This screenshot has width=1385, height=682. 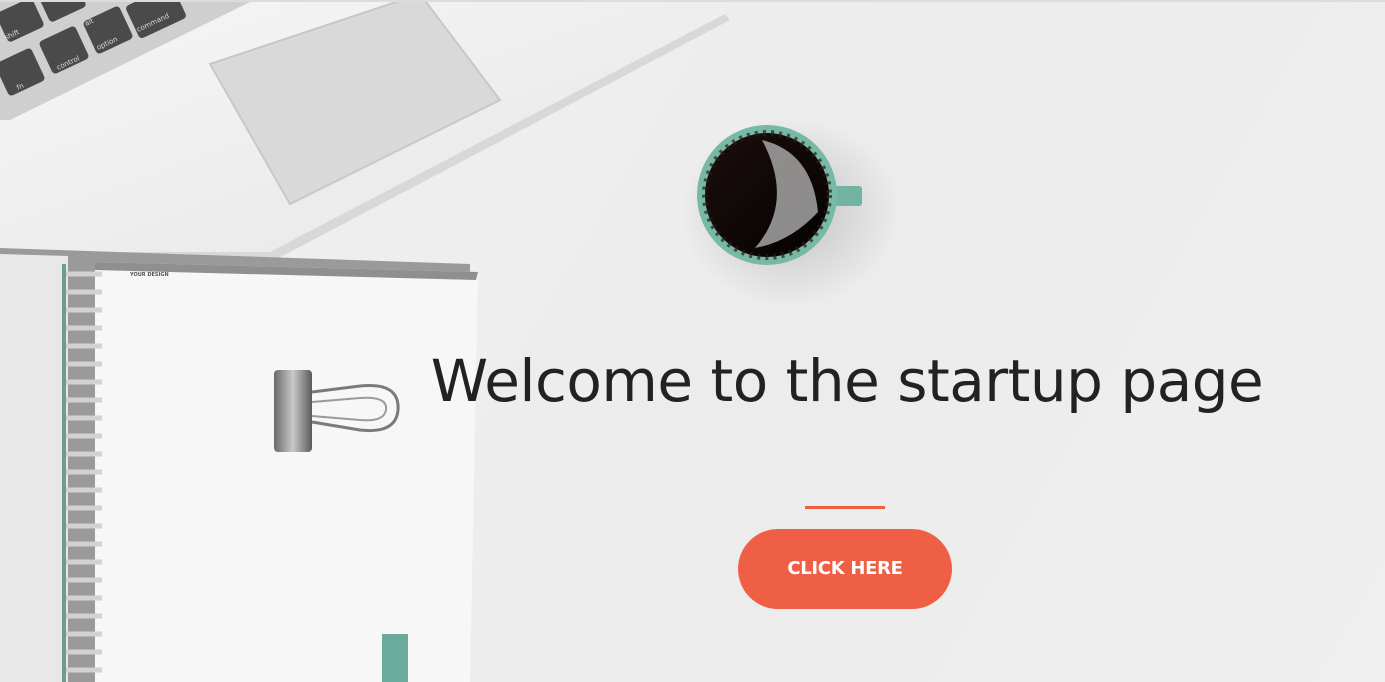 I want to click on notebook-label: YOUR DESIGN, so click(x=149, y=275).